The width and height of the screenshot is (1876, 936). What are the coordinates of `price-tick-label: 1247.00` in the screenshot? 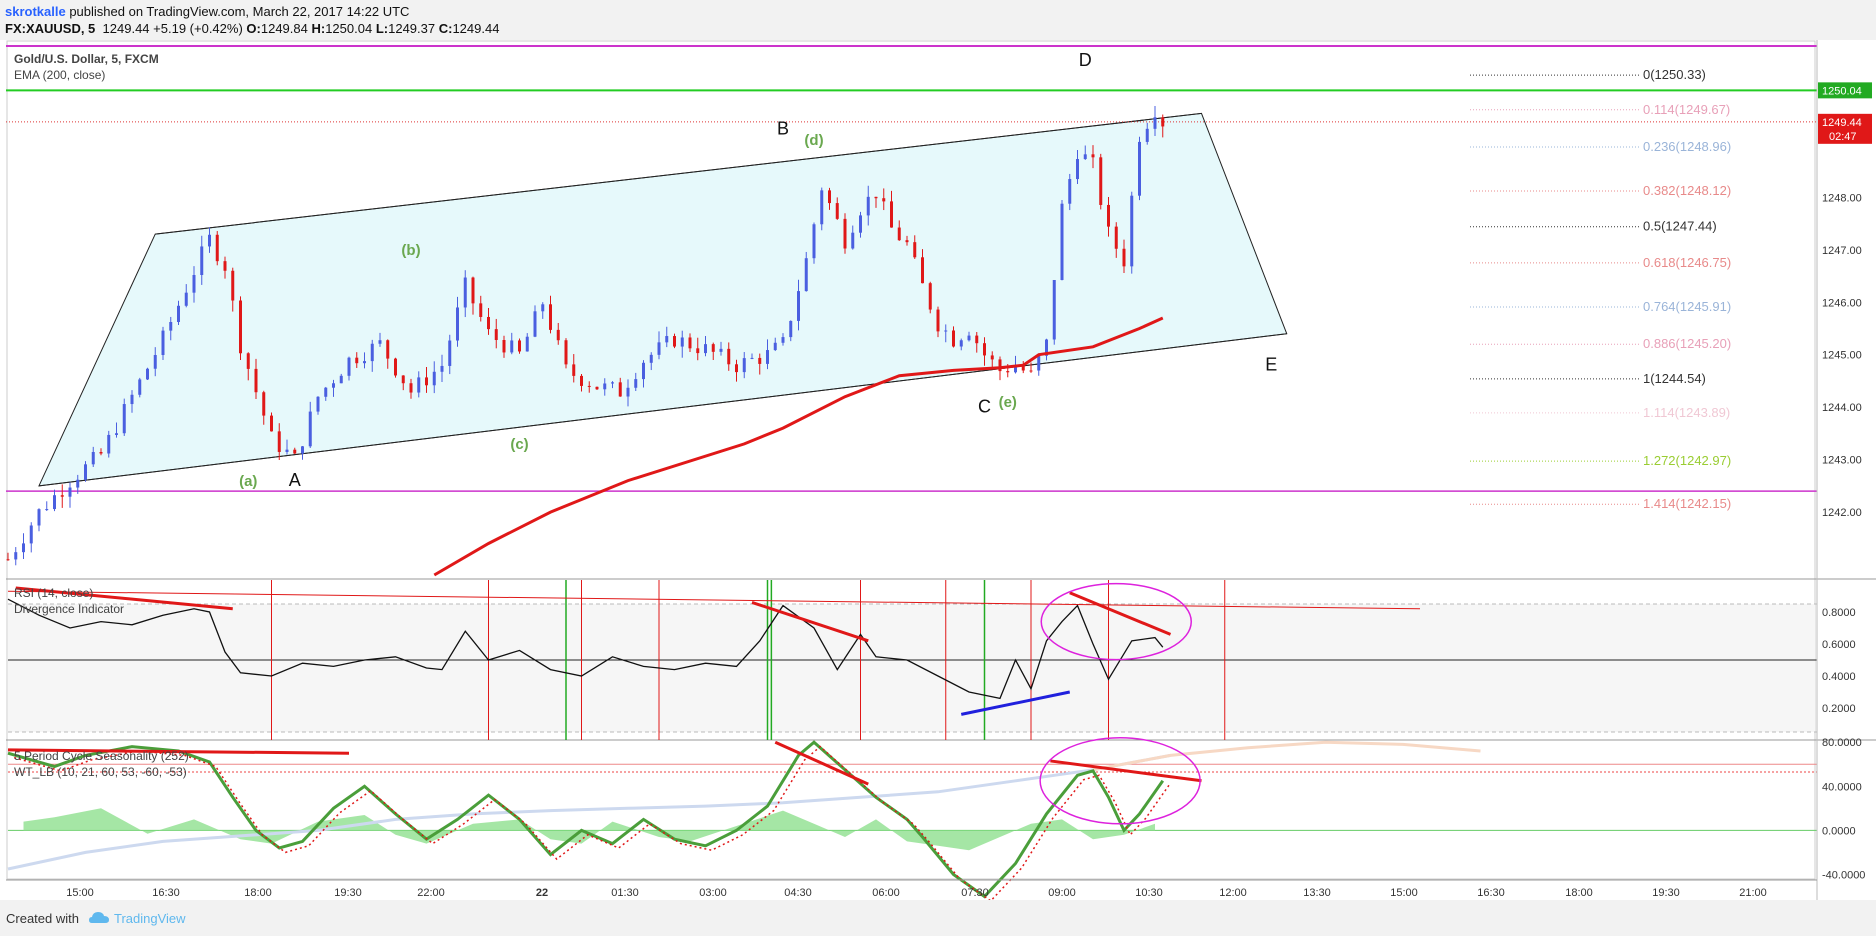 It's located at (1842, 251).